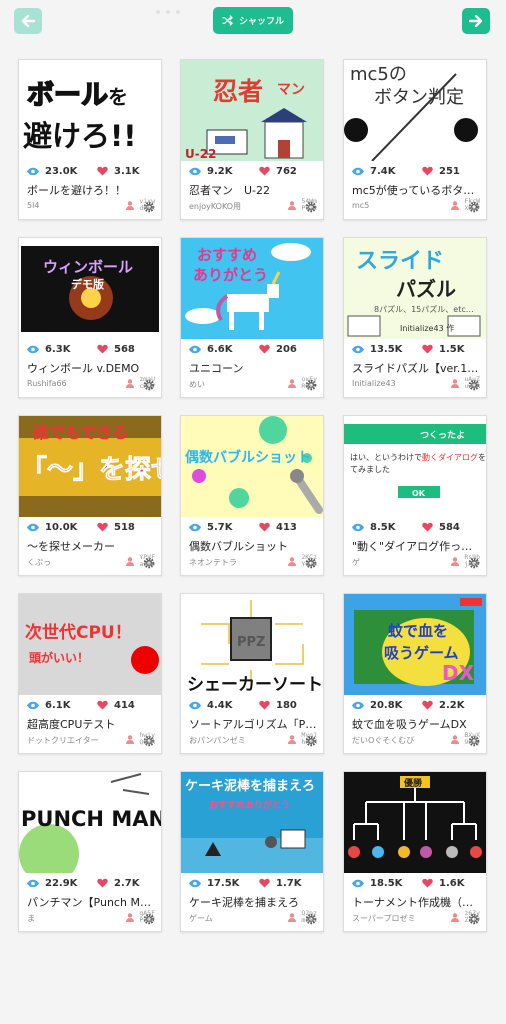 The height and width of the screenshot is (1024, 506). What do you see at coordinates (72, 740) in the screenshot?
I see `project-author: ドットクリエイター` at bounding box center [72, 740].